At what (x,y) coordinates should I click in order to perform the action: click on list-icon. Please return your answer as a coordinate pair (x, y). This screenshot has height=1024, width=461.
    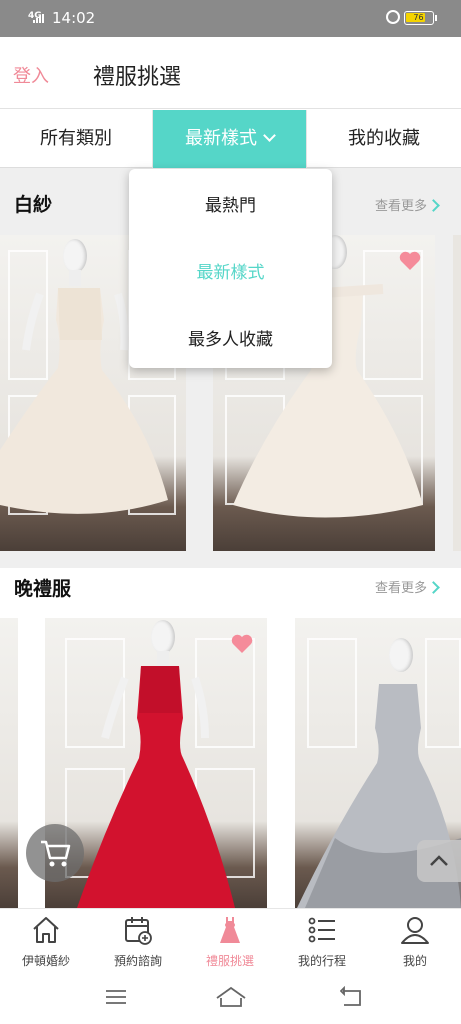
    Looking at the image, I should click on (321, 930).